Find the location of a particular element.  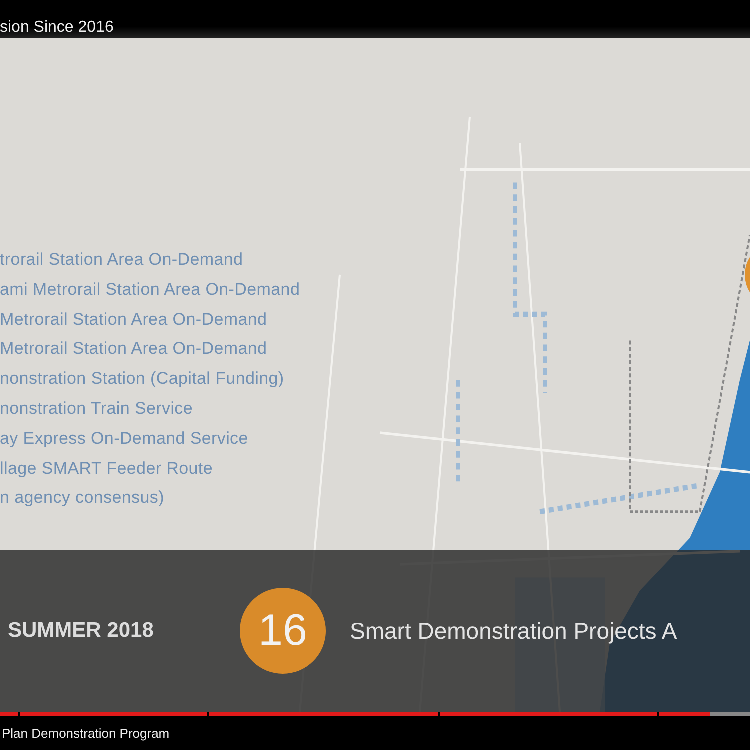

project-list-item: ay Express On-Demand Service is located at coordinates (124, 439).